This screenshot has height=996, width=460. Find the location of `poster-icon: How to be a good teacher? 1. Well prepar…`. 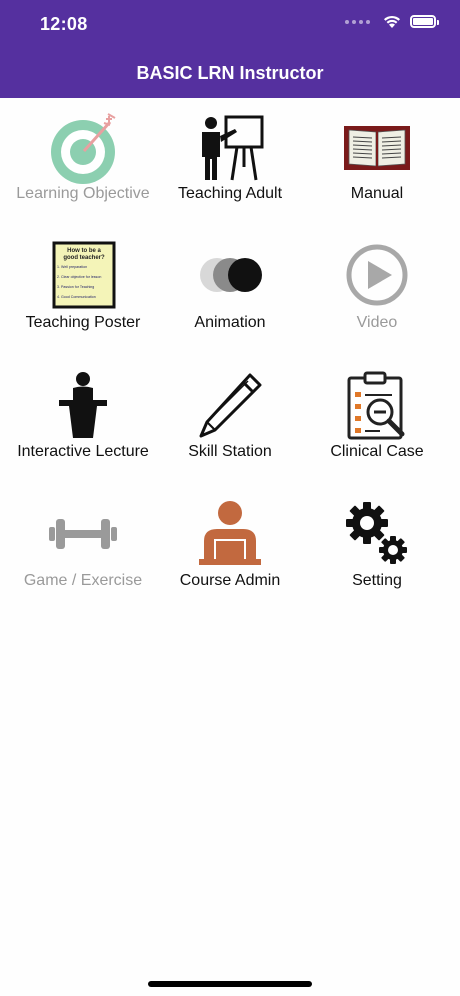

poster-icon: How to be a good teacher? 1. Well prepar… is located at coordinates (83, 278).